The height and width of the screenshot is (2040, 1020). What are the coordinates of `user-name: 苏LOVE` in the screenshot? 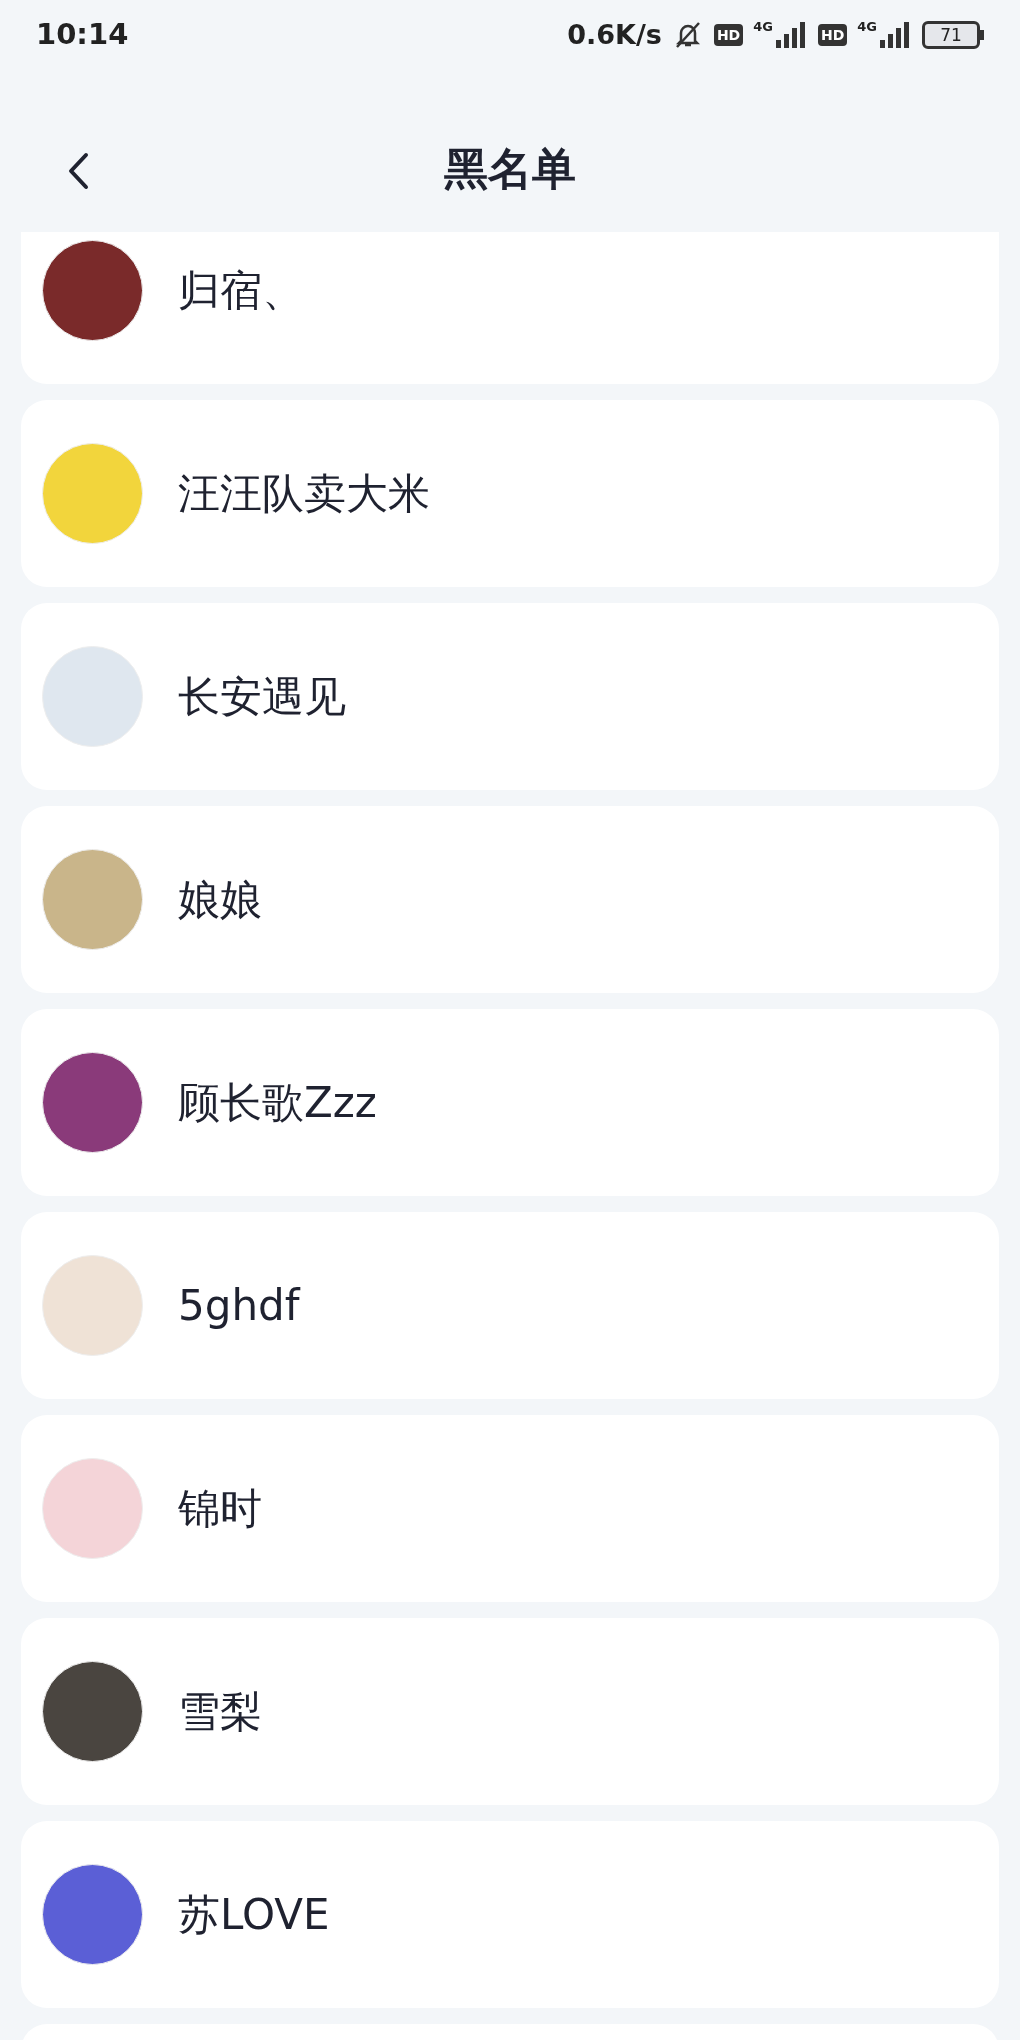 It's located at (254, 1915).